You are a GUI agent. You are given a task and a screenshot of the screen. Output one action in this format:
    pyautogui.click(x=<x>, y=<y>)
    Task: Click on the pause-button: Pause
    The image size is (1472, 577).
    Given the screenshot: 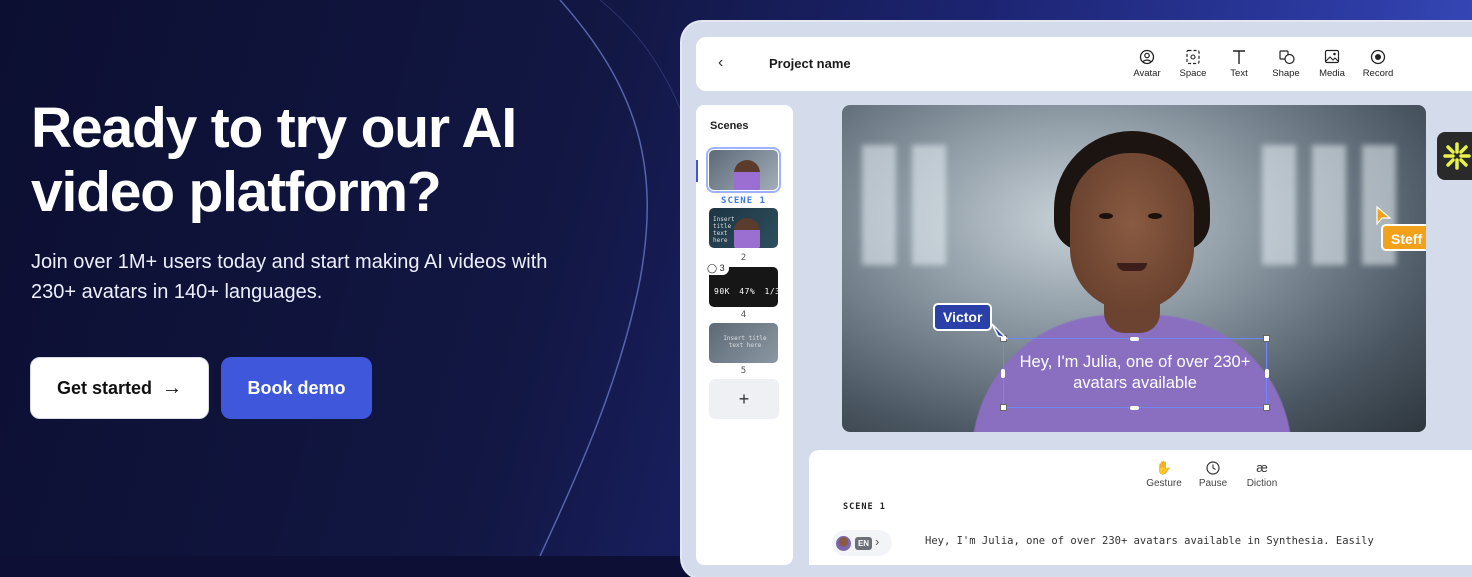 What is the action you would take?
    pyautogui.click(x=1213, y=474)
    